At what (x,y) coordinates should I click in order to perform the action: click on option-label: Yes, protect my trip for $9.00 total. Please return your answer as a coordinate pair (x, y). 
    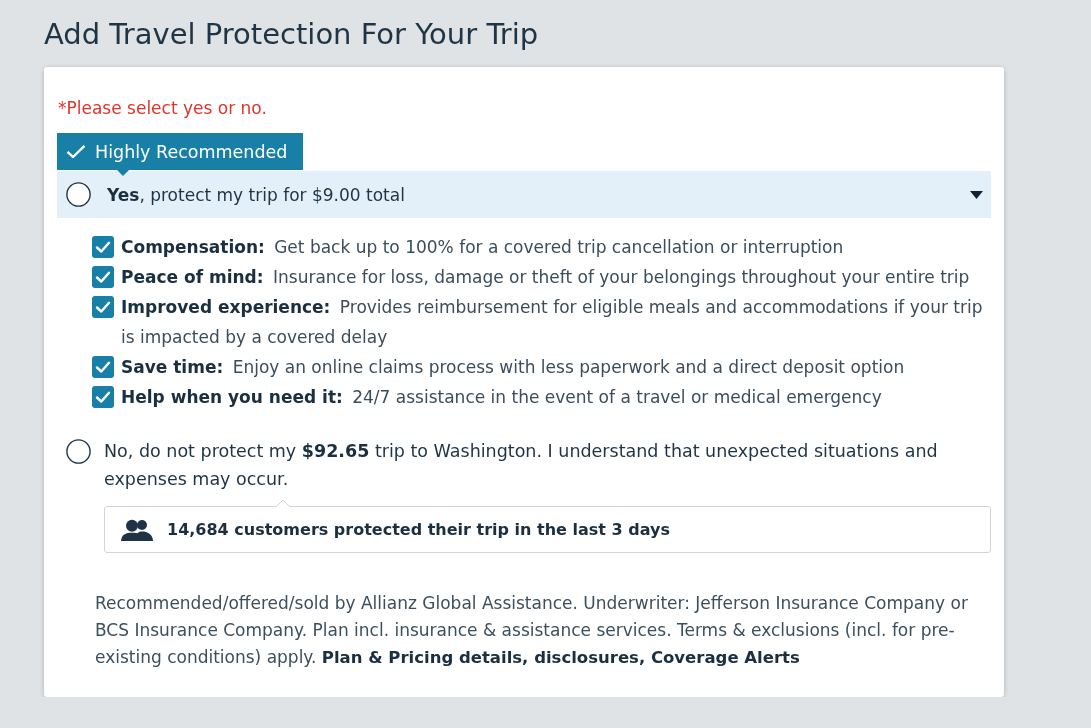
    Looking at the image, I should click on (256, 195).